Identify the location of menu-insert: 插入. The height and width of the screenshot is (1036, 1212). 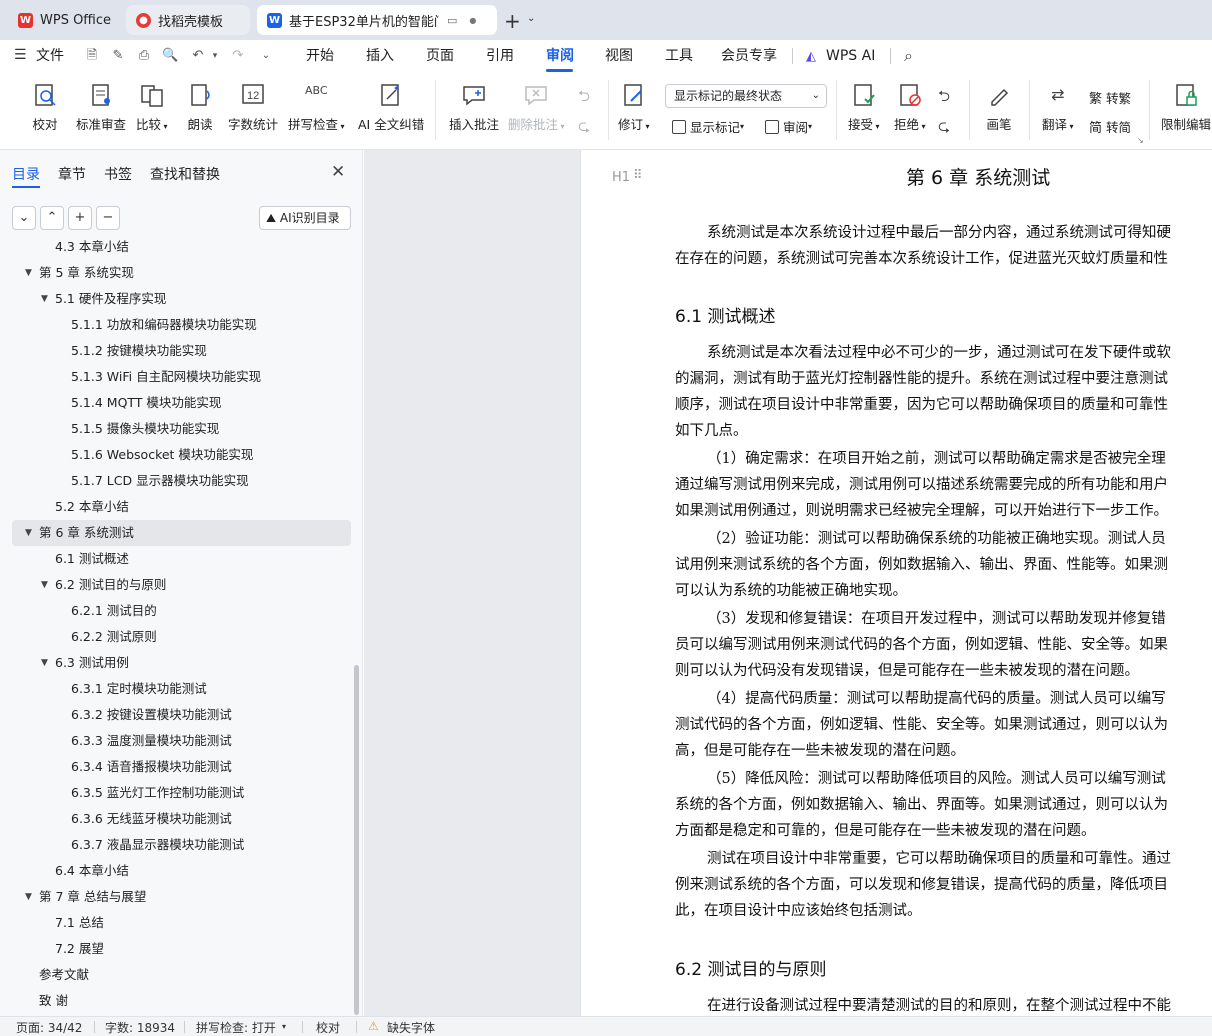
(380, 56).